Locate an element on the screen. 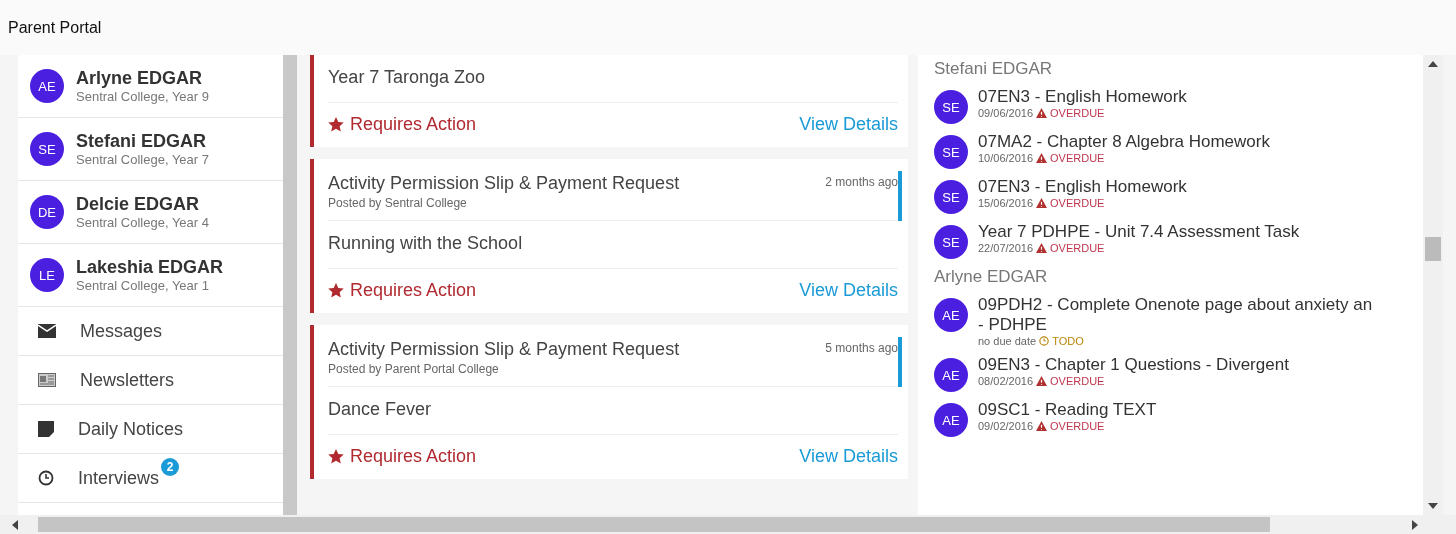 This screenshot has width=1456, height=534. nav-item: Newsletters is located at coordinates (150, 380).